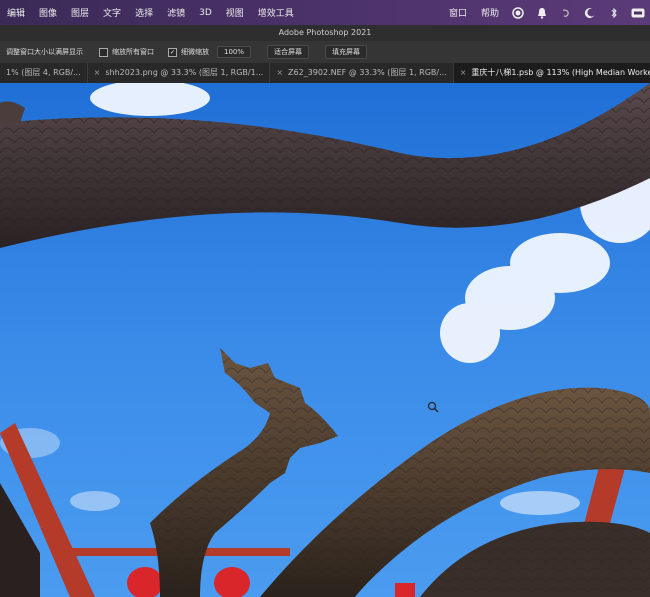 The height and width of the screenshot is (597, 650). I want to click on moon-icon, so click(590, 13).